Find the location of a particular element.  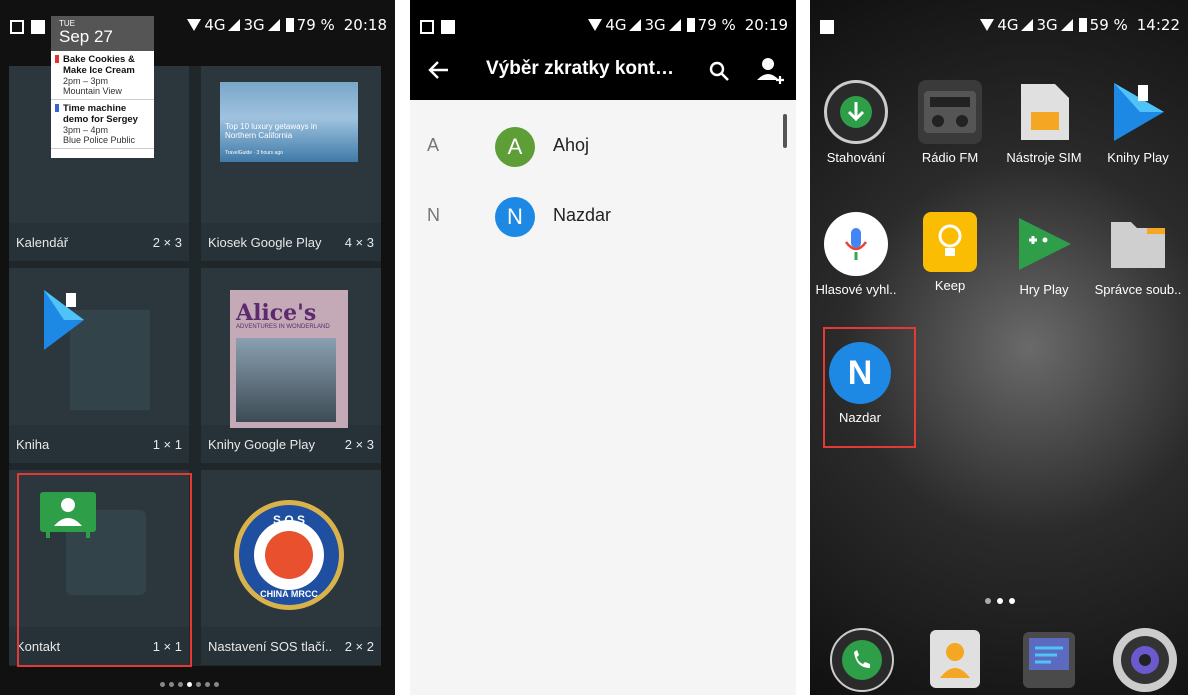

kiosk-source: TravelGuide · 3 hours ago is located at coordinates (254, 153).